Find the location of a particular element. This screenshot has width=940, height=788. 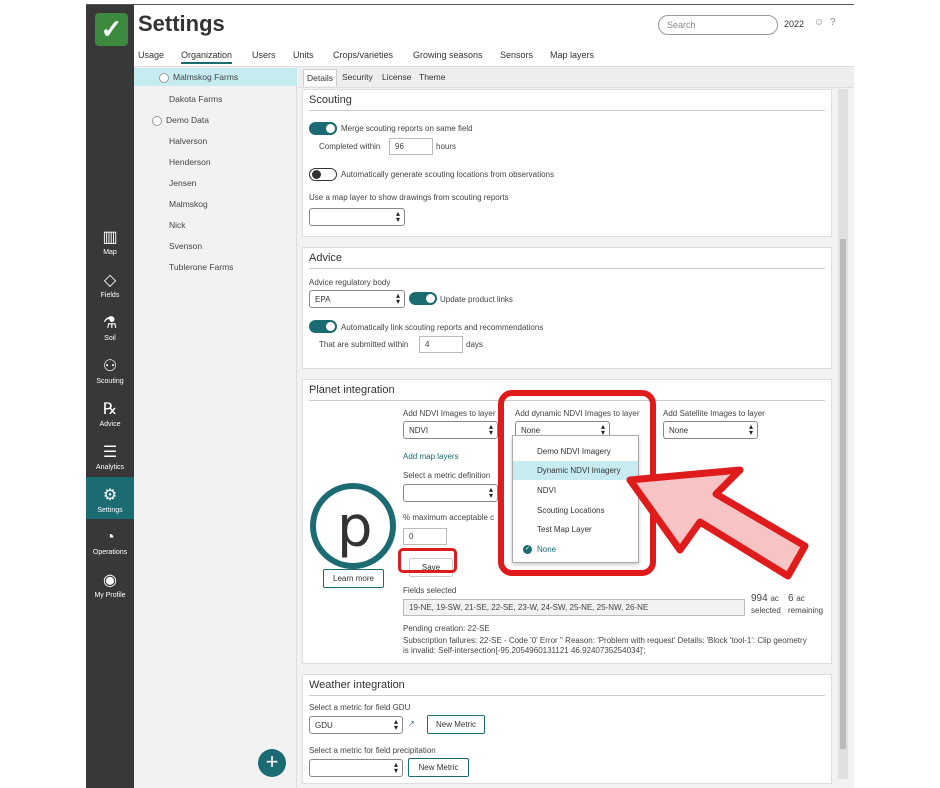

scouting-title: Scouting is located at coordinates (330, 100).